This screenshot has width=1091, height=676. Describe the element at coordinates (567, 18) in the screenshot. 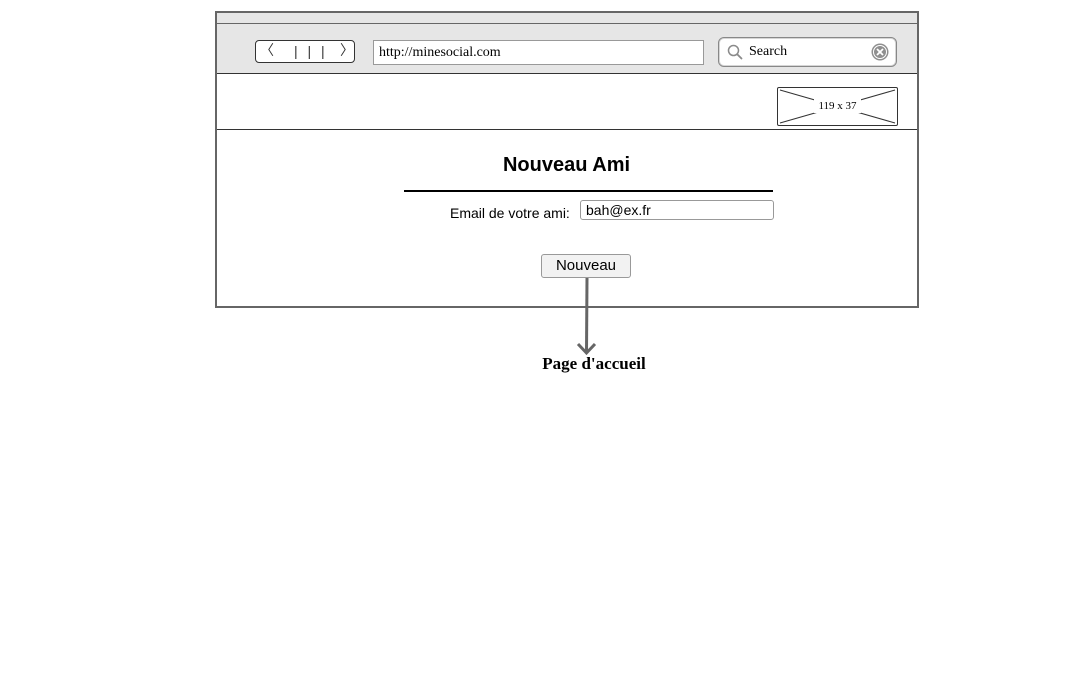

I see `window-titlebar` at that location.